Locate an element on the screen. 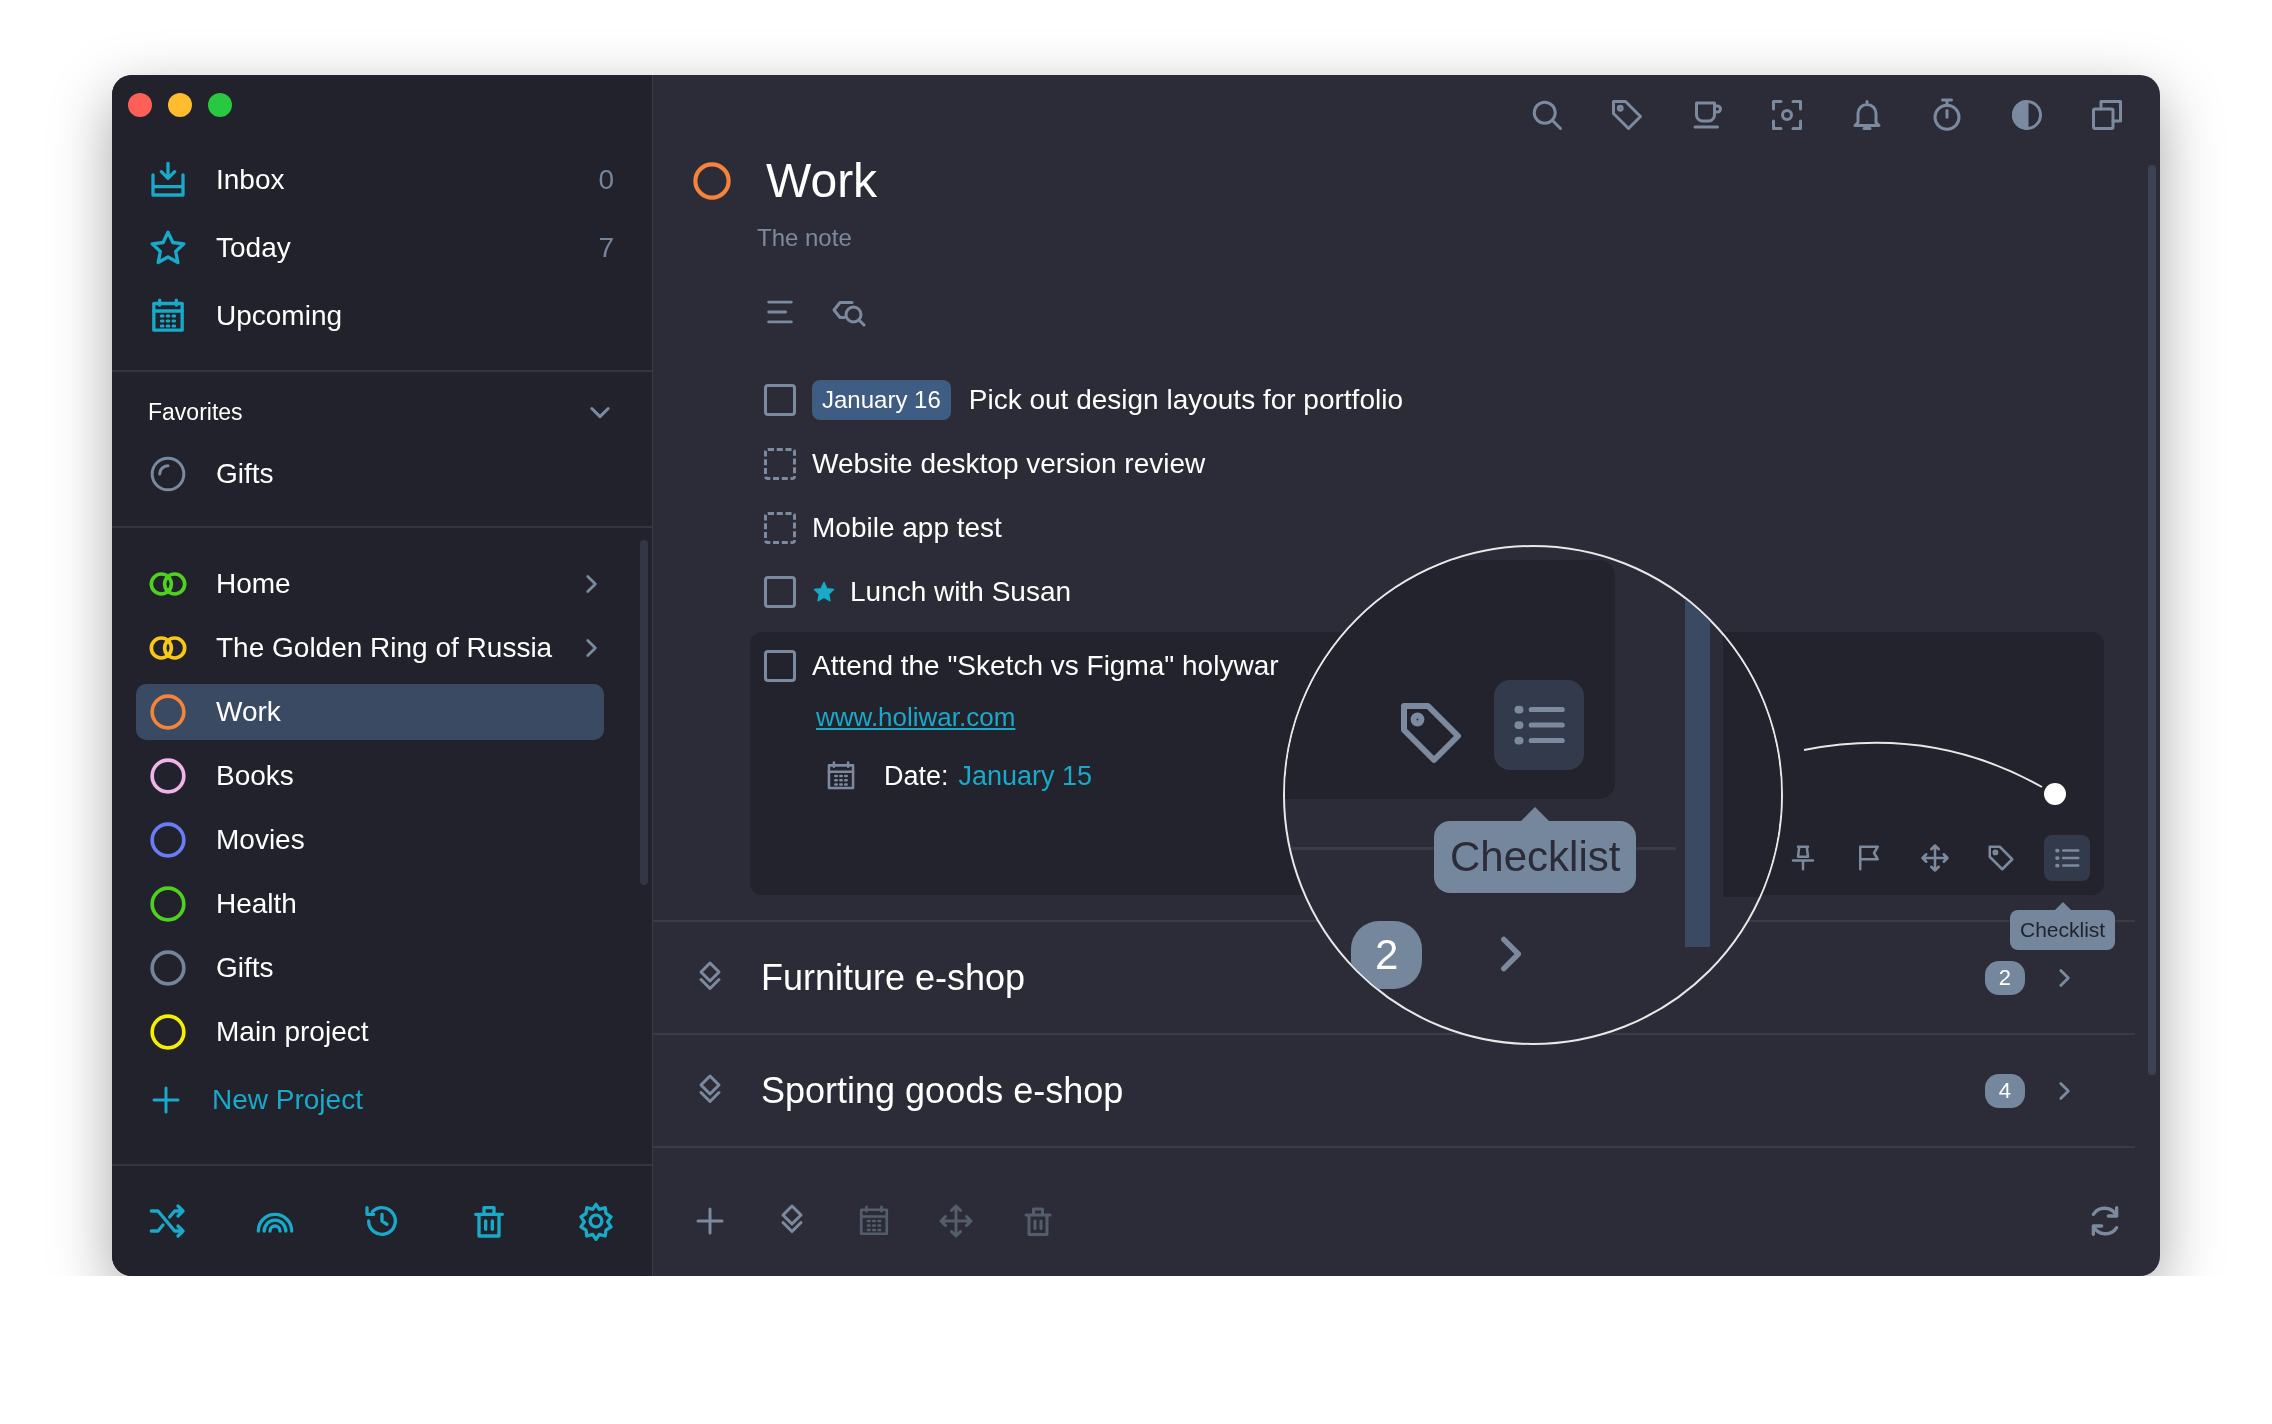  project-item: Movies is located at coordinates (370, 840).